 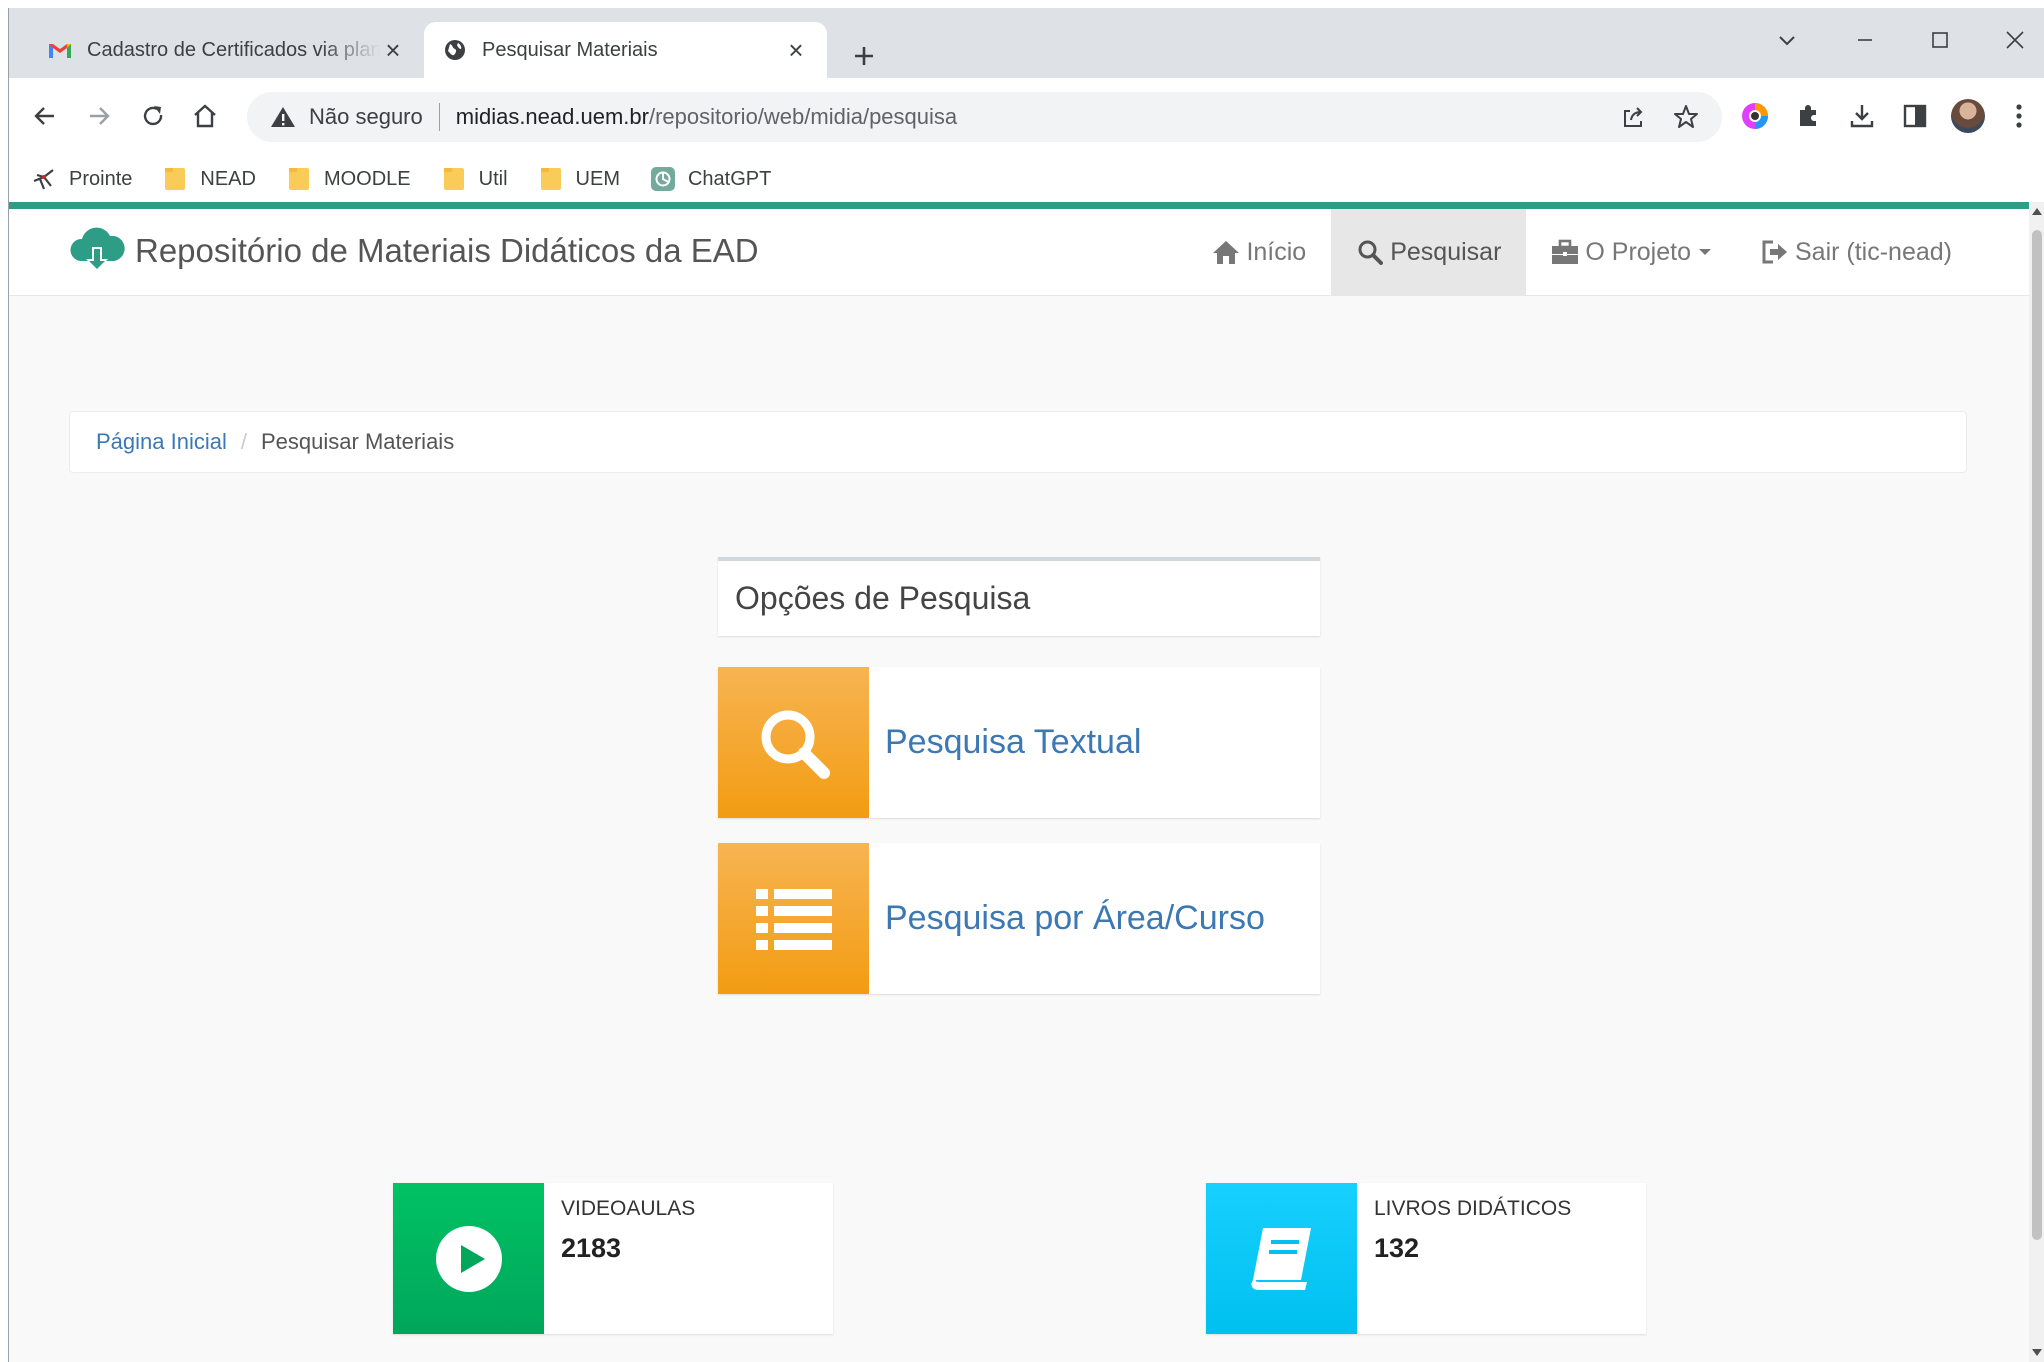 I want to click on bookmark-uem: UEM, so click(x=579, y=179).